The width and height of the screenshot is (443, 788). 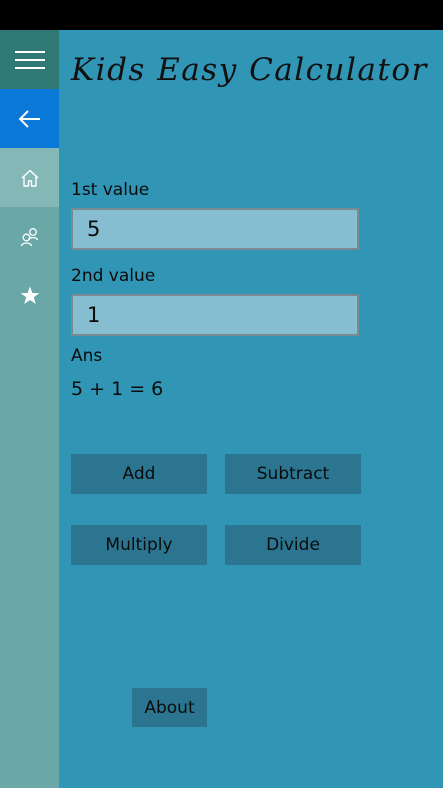 I want to click on nav-item-favorites, so click(x=29, y=295).